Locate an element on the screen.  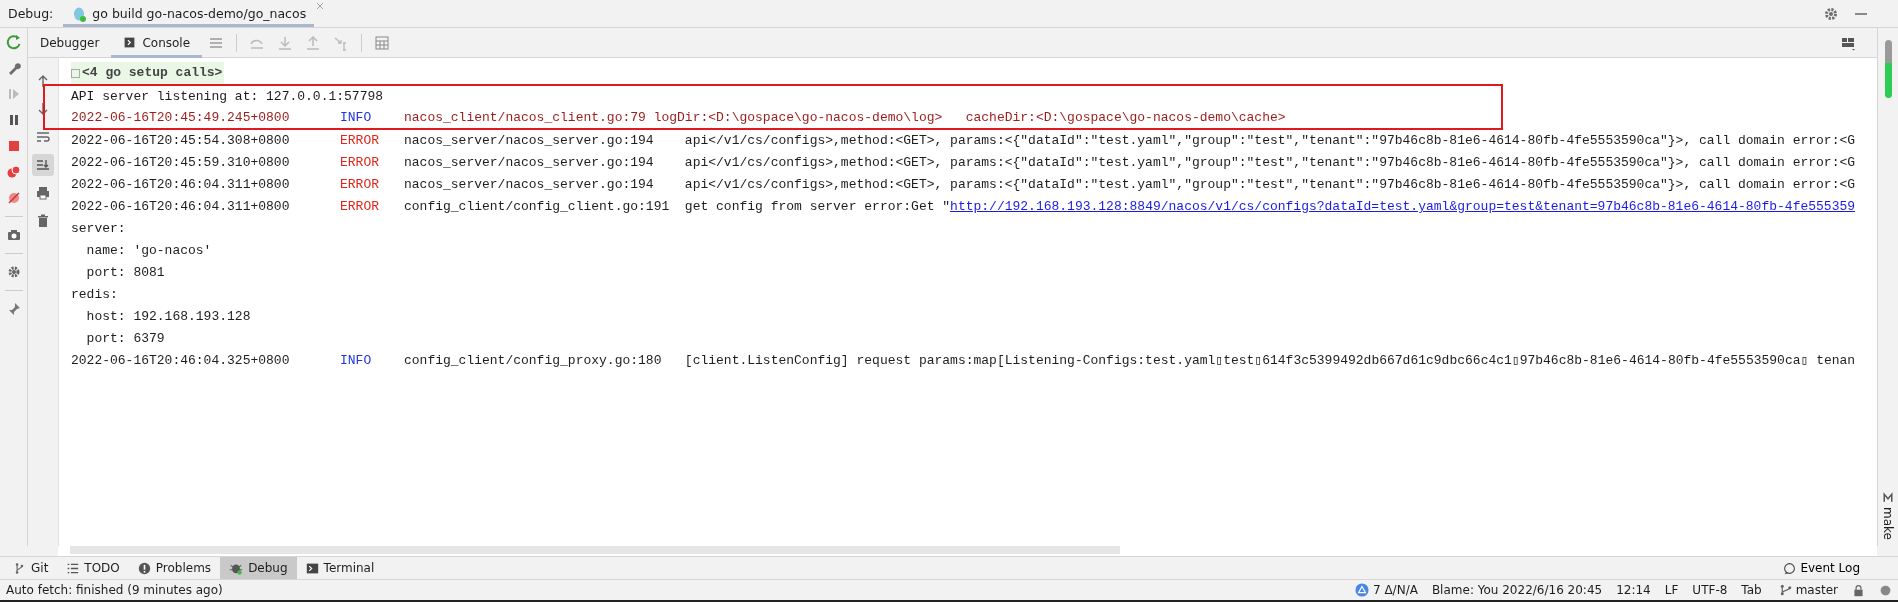
console-line: port: 6379 is located at coordinates (125, 339).